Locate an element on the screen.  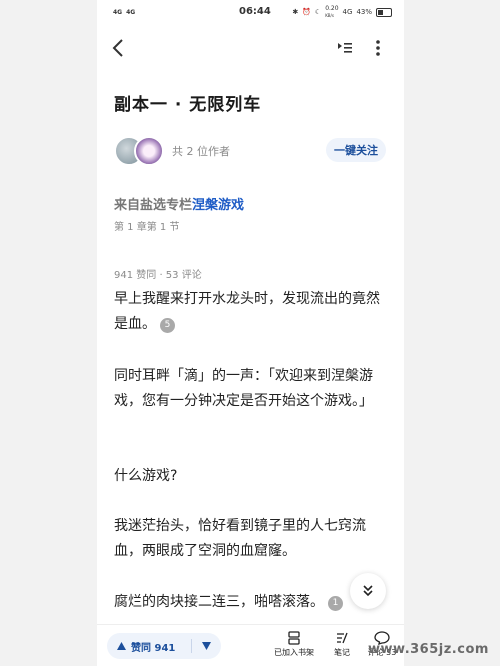
notes-icon is located at coordinates (342, 638).